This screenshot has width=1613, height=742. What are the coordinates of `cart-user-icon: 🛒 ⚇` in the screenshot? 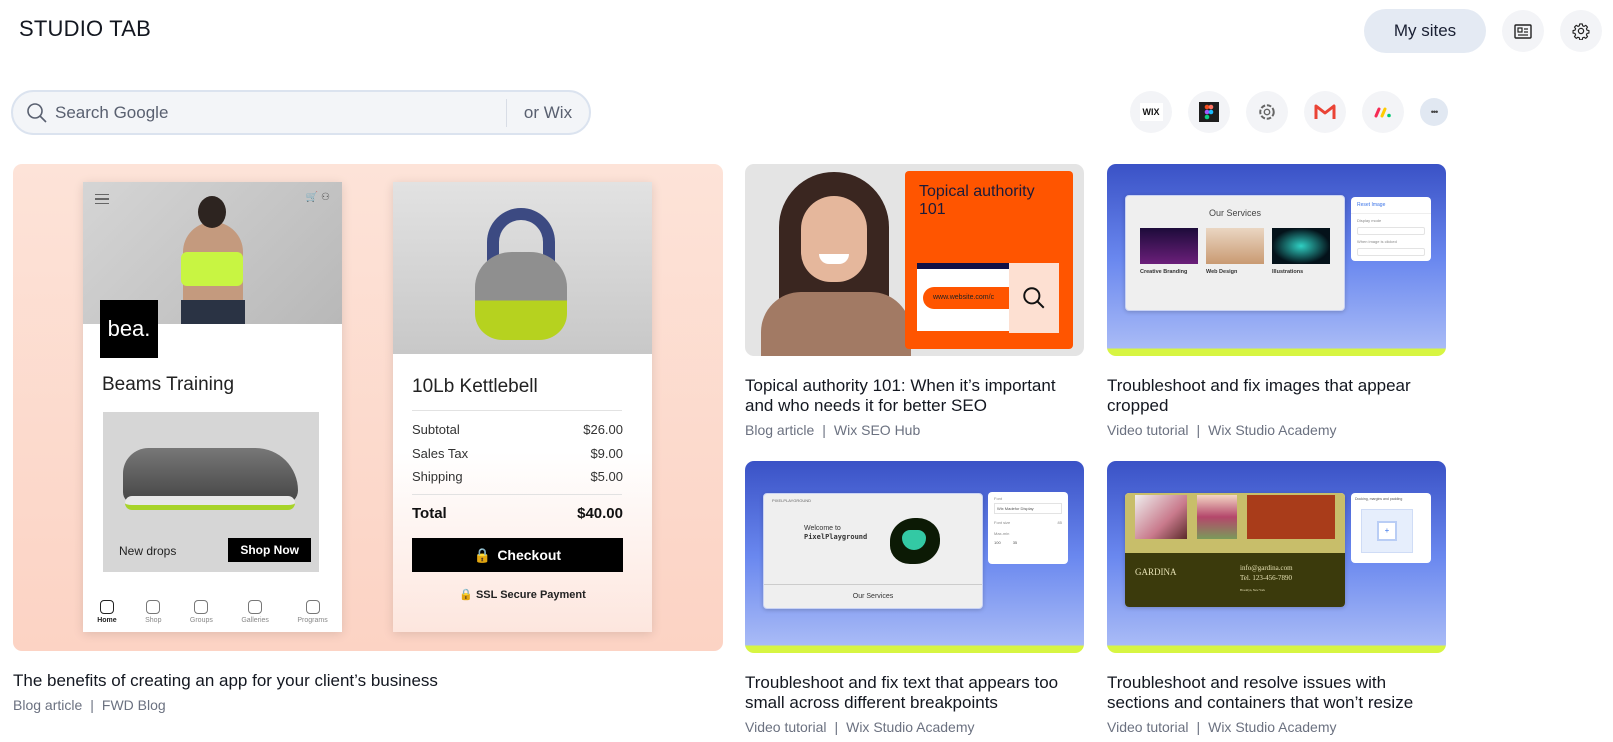 It's located at (317, 197).